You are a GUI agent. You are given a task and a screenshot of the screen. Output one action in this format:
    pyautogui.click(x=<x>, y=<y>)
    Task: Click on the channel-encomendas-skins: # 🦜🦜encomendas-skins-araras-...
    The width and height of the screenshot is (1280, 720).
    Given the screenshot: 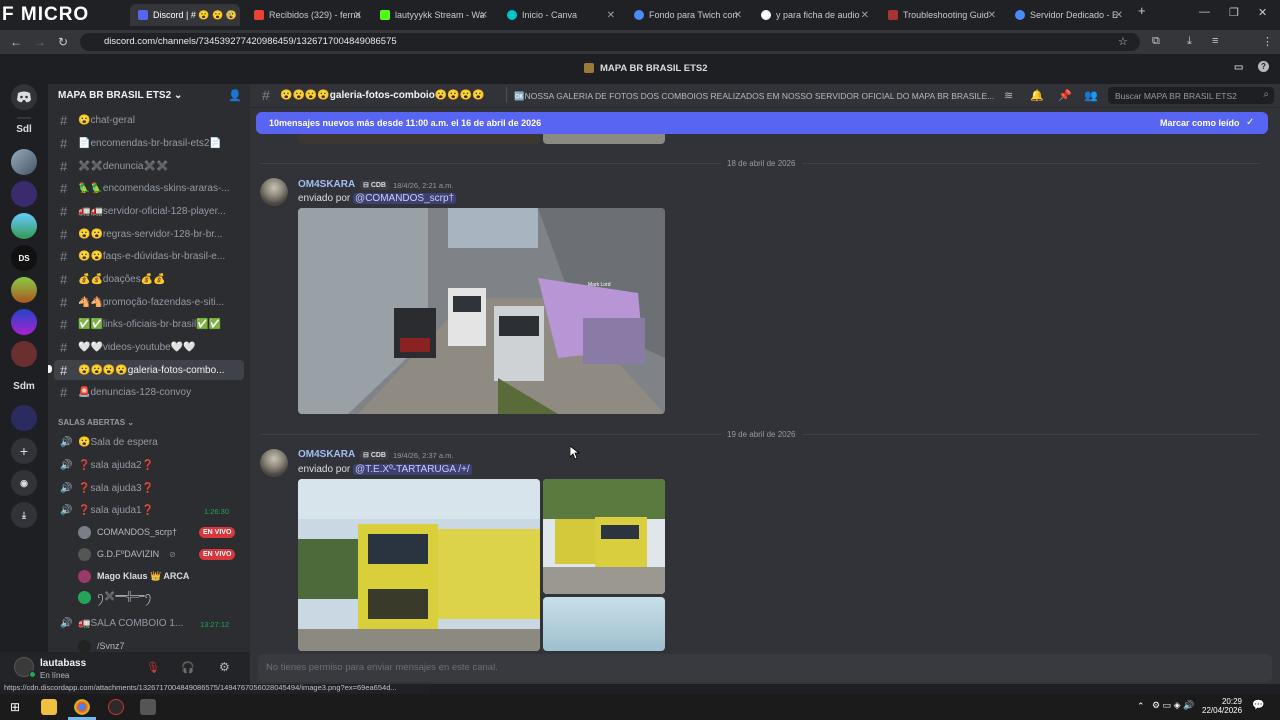 What is the action you would take?
    pyautogui.click(x=149, y=188)
    